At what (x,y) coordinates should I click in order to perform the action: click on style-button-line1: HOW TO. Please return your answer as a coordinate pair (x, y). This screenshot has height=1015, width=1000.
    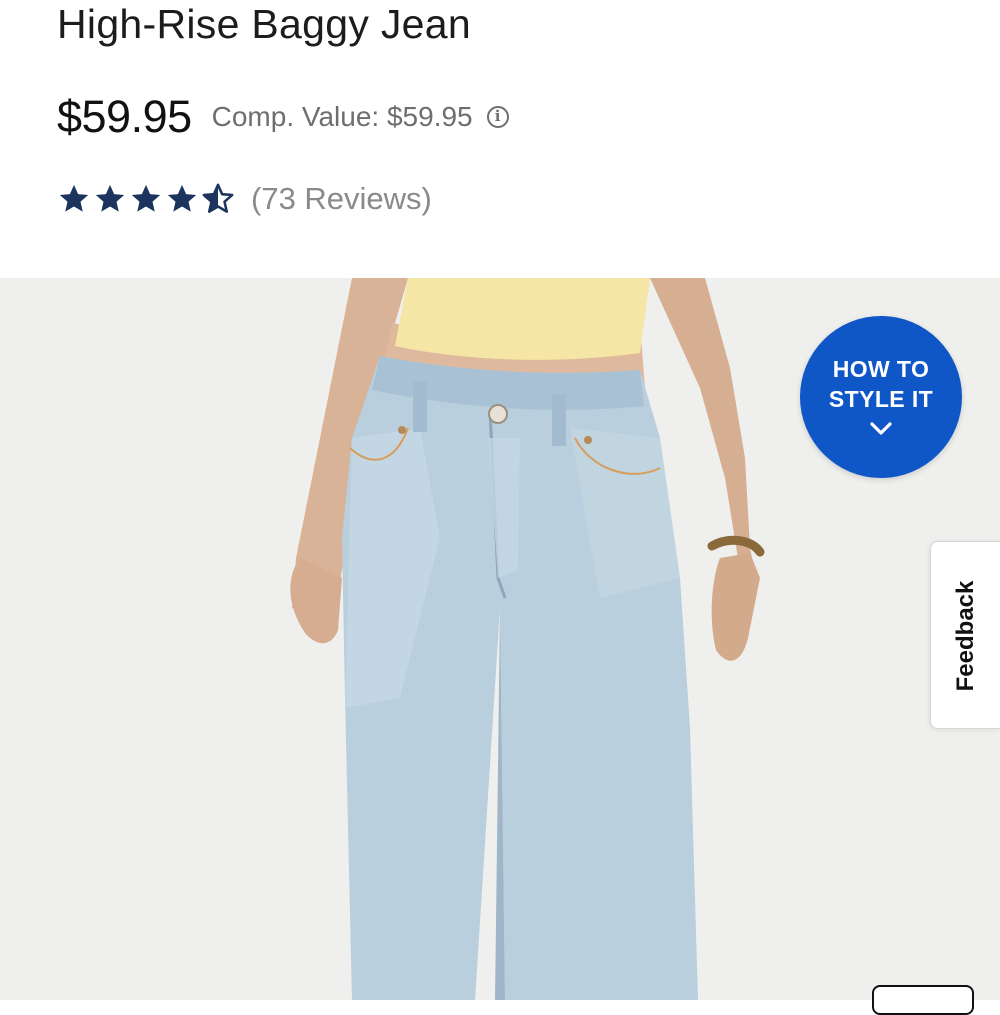
    Looking at the image, I should click on (881, 369).